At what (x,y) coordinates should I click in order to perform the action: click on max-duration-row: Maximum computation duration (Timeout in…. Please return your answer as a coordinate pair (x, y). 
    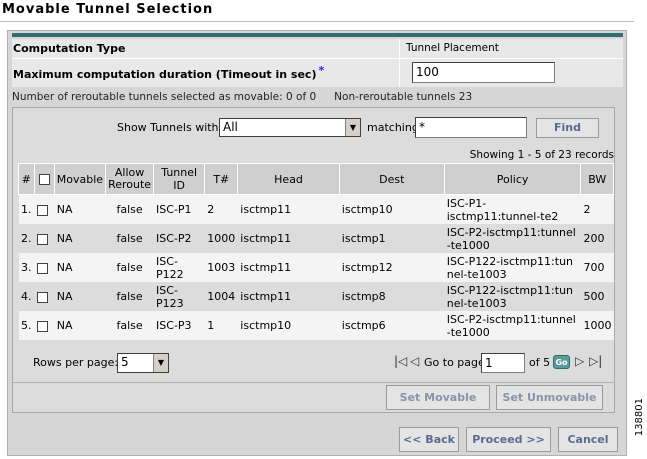
    Looking at the image, I should click on (317, 73).